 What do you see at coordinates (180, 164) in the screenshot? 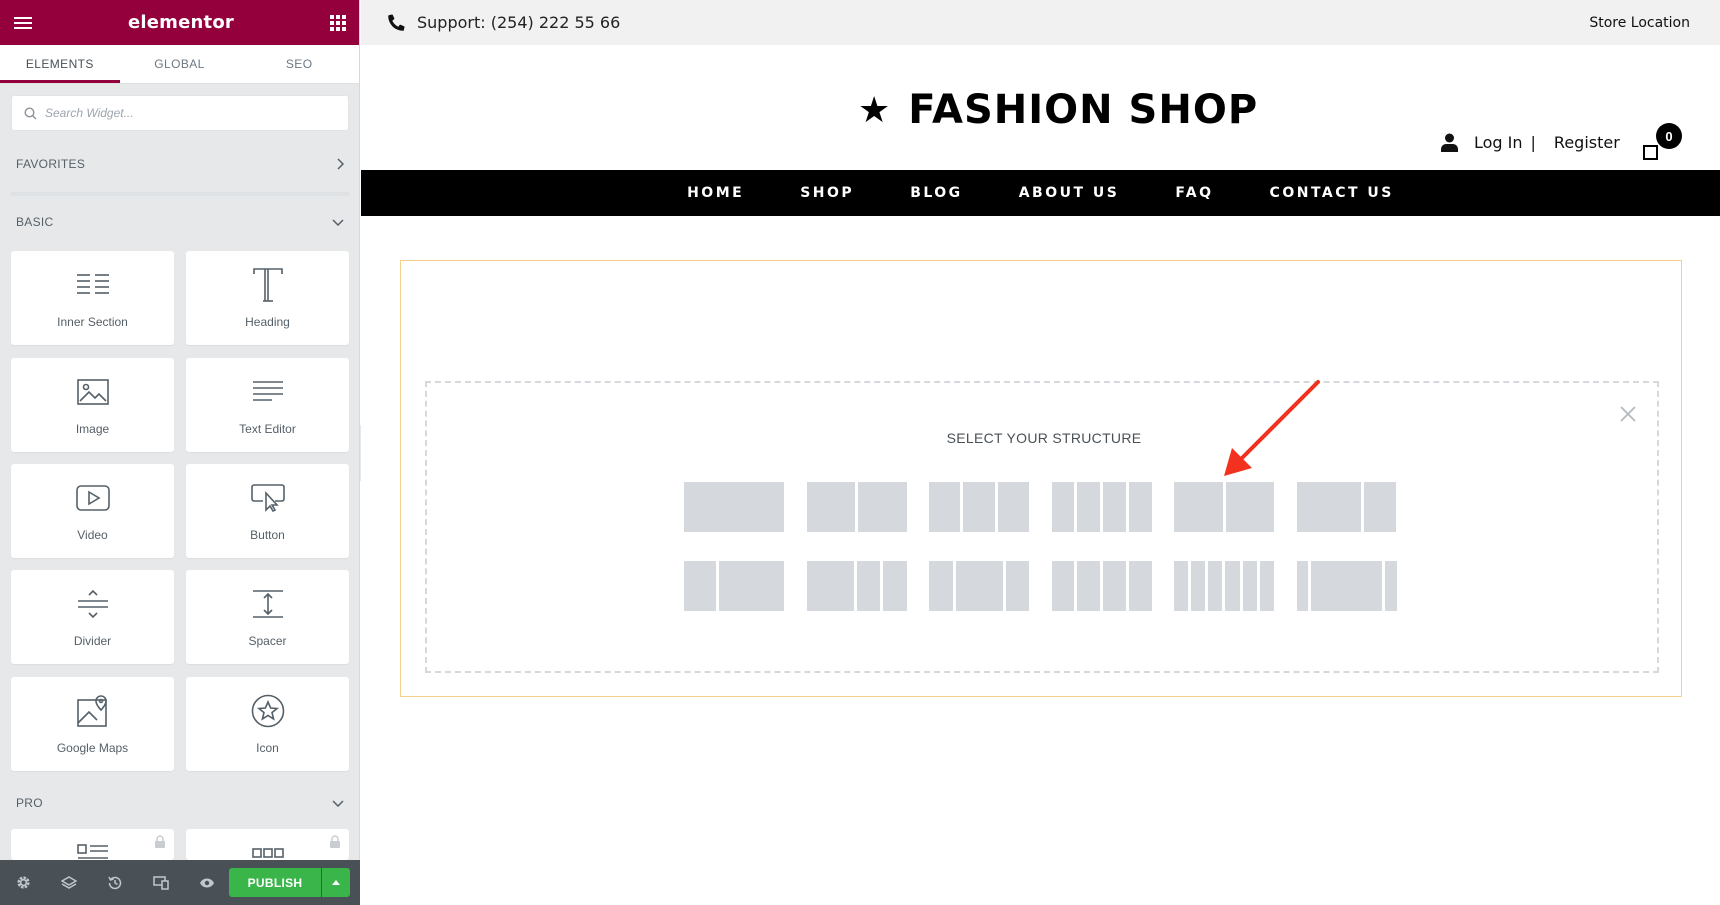
I see `category-favorites: FAVORITES` at bounding box center [180, 164].